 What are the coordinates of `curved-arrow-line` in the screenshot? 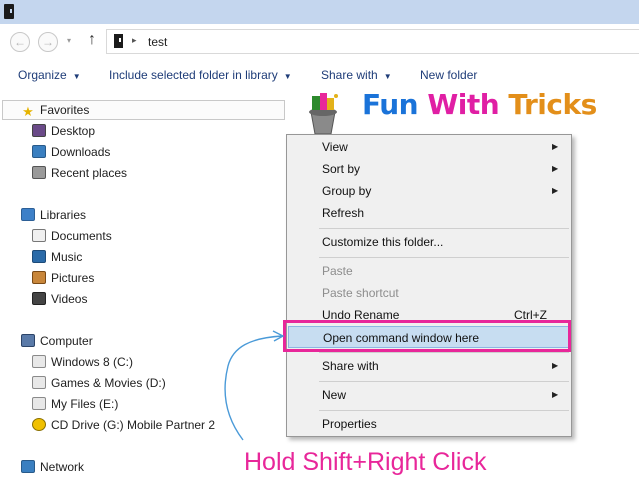 It's located at (253, 388).